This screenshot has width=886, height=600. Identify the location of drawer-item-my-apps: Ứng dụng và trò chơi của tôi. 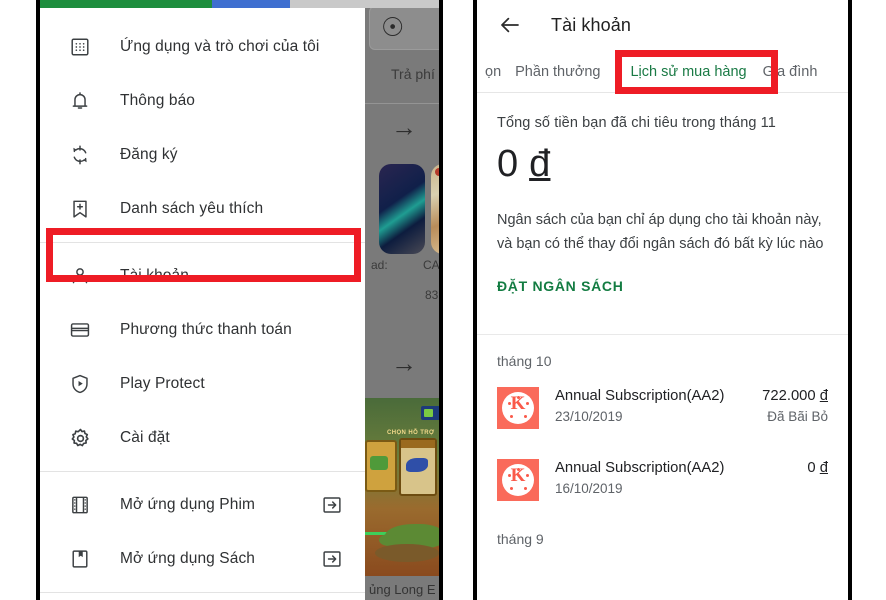
(202, 47).